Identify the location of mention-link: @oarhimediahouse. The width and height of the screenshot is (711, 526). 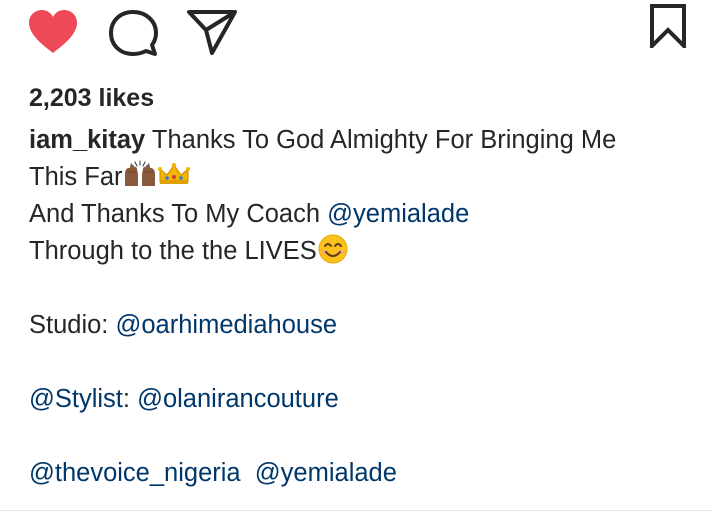
(226, 325).